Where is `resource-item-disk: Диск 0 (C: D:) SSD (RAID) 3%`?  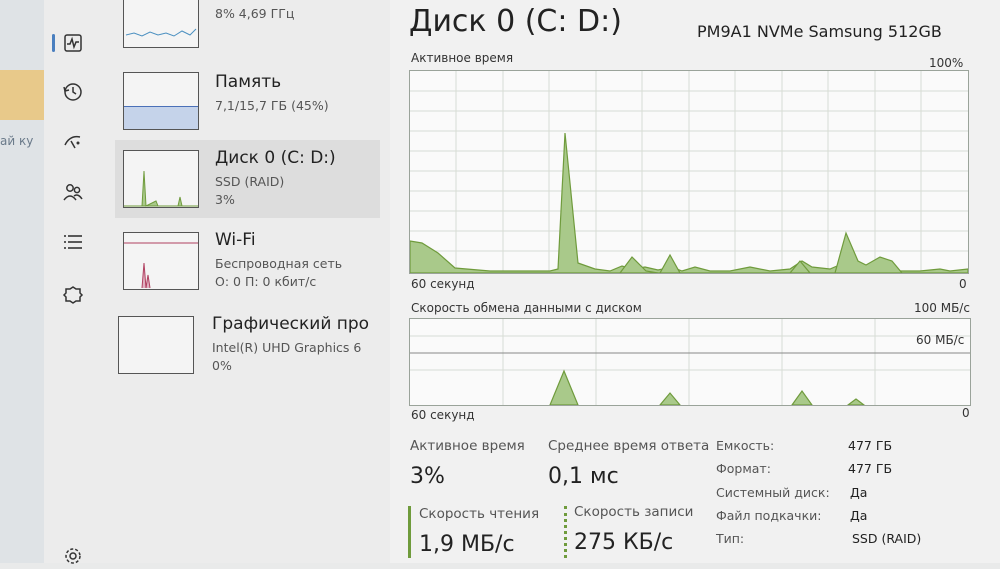 resource-item-disk: Диск 0 (C: D:) SSD (RAID) 3% is located at coordinates (247, 179).